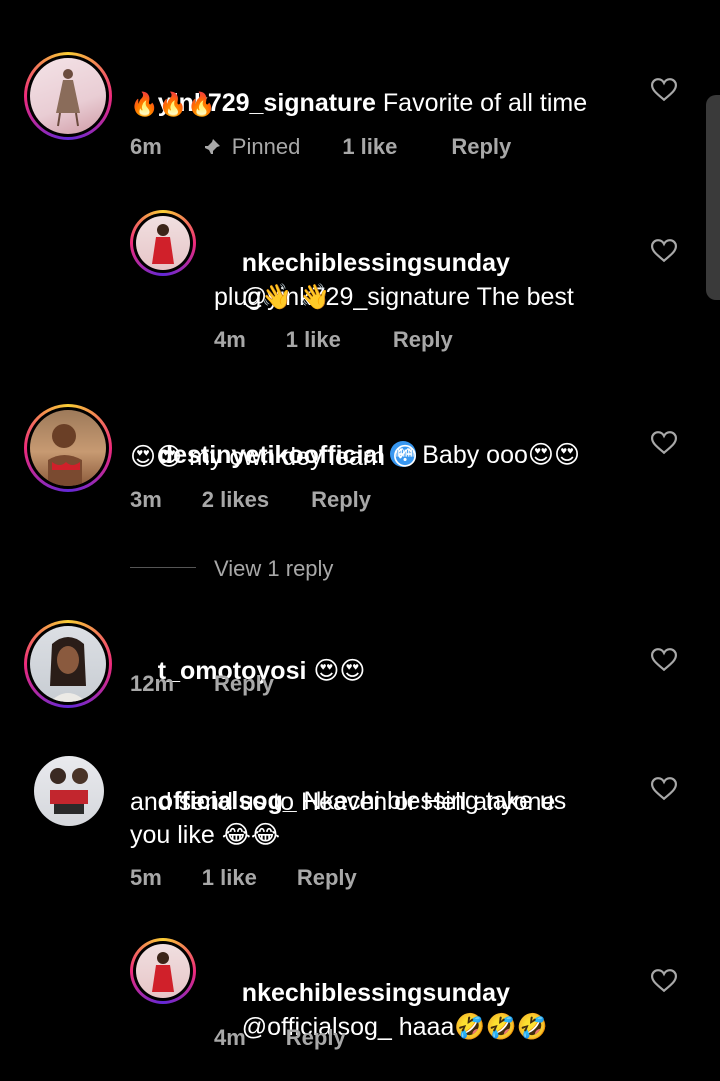  Describe the element at coordinates (173, 105) in the screenshot. I see `comment-text-line2: 🔥🔥🔥` at that location.